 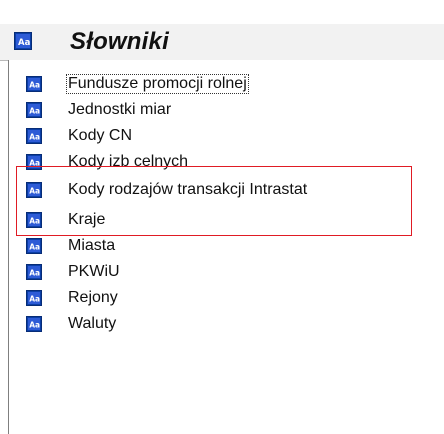 I want to click on tree-item-jednostki-miar: Aa Jednostki miar, so click(x=221, y=111).